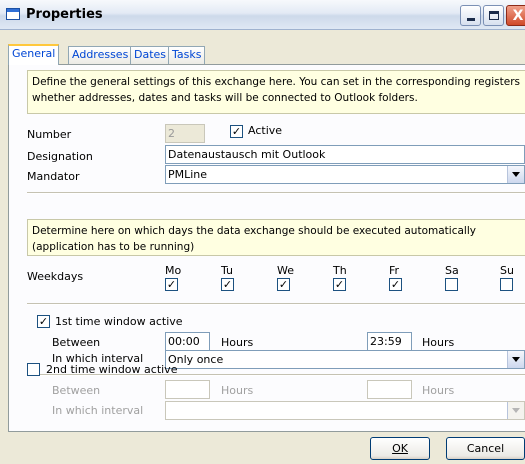  What do you see at coordinates (438, 342) in the screenshot?
I see `window1-to-hours-label: Hours` at bounding box center [438, 342].